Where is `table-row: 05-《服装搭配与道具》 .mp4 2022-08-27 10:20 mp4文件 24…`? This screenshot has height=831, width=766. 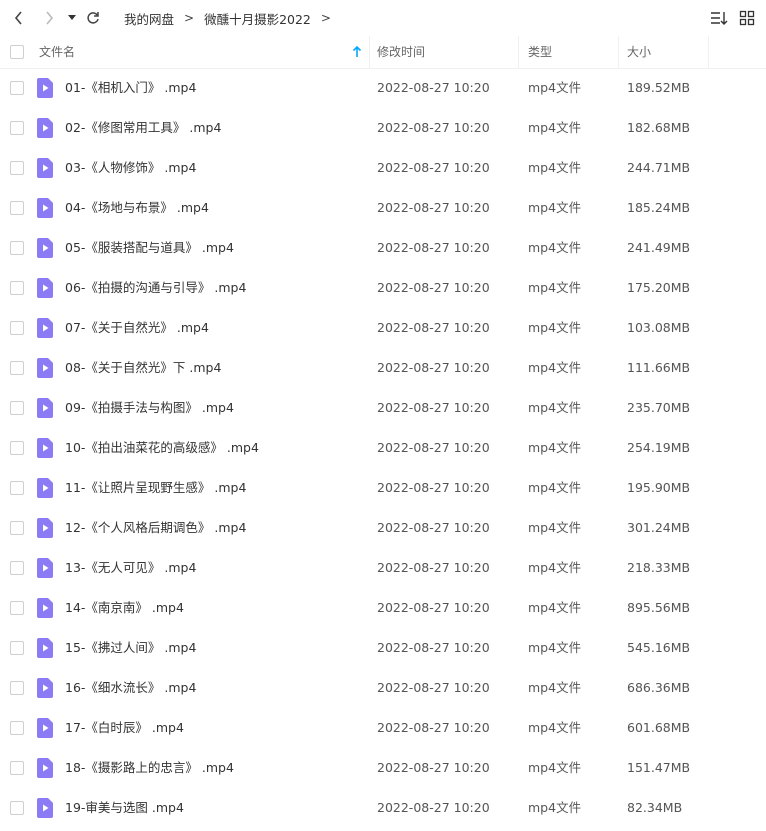 table-row: 05-《服装搭配与道具》 .mp4 2022-08-27 10:20 mp4文件 24… is located at coordinates (383, 248).